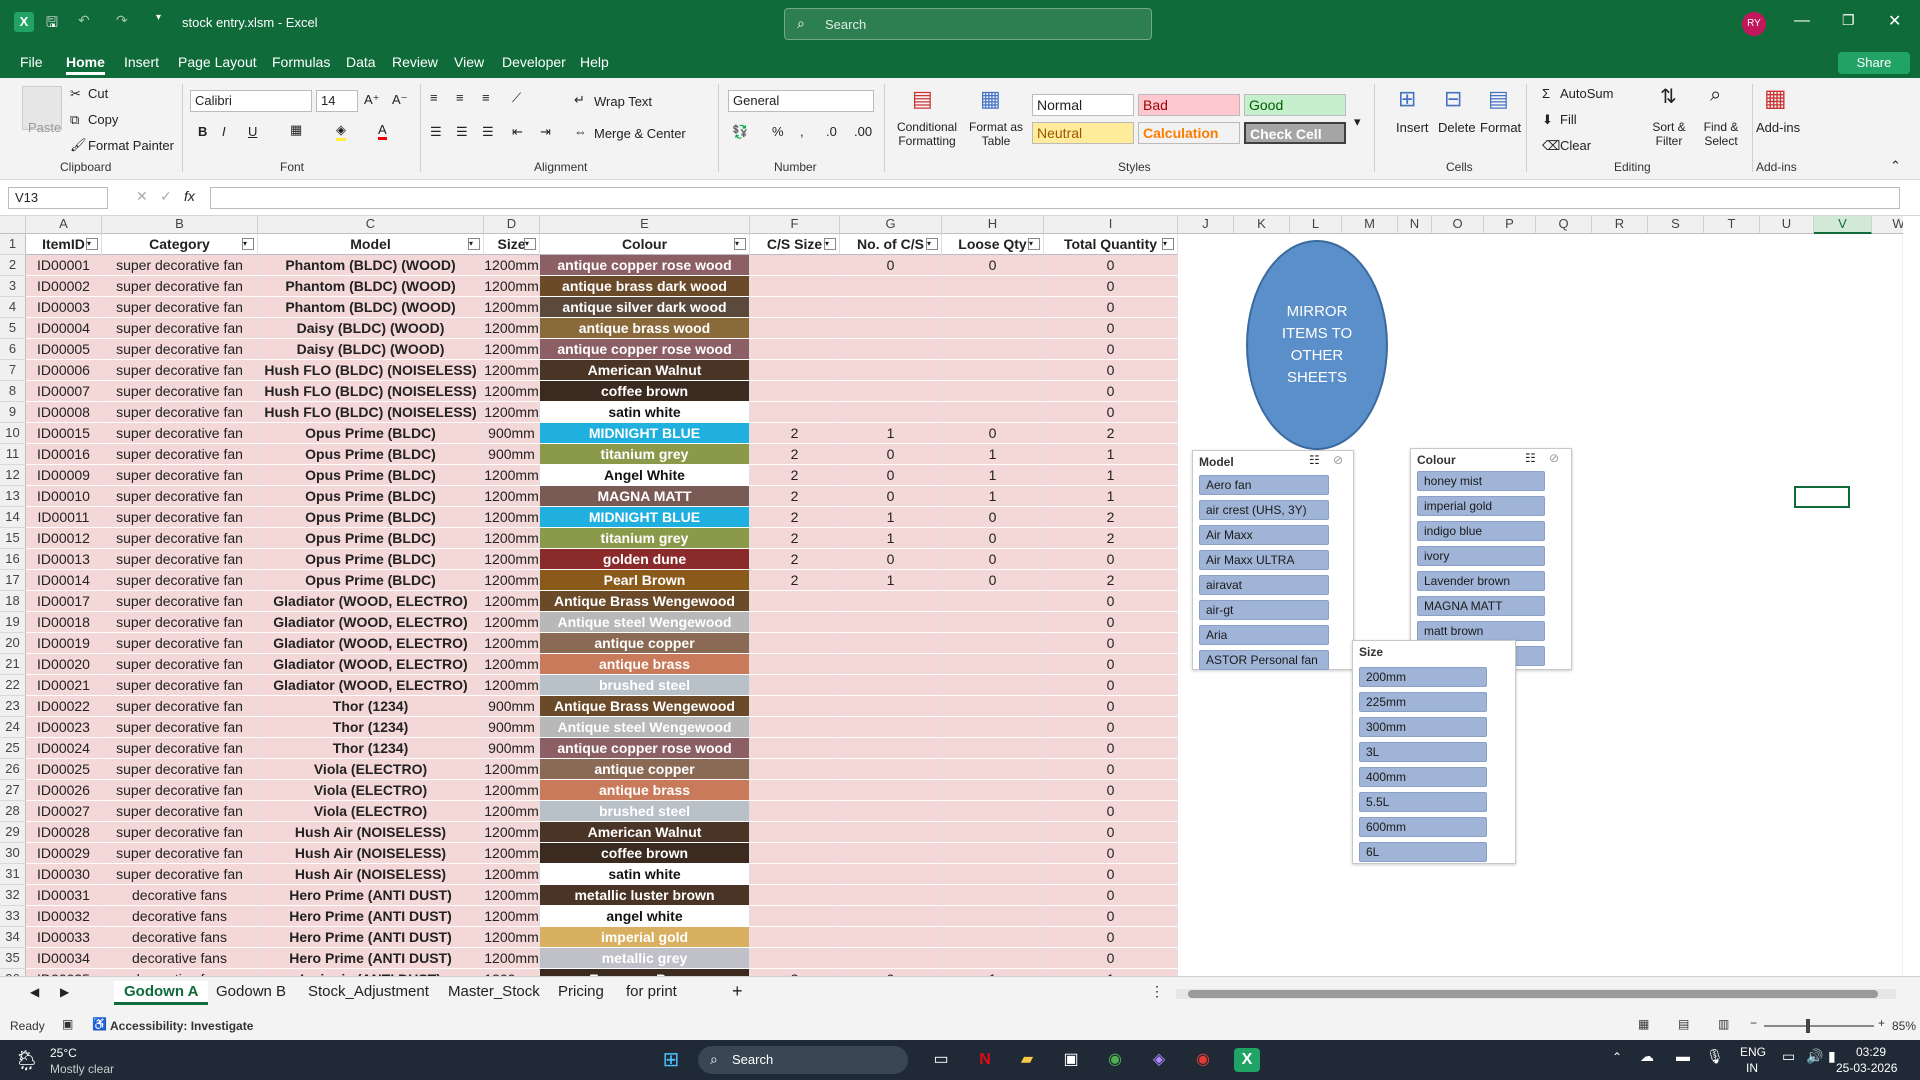  What do you see at coordinates (737, 991) in the screenshot?
I see `add-sheet-icon: +` at bounding box center [737, 991].